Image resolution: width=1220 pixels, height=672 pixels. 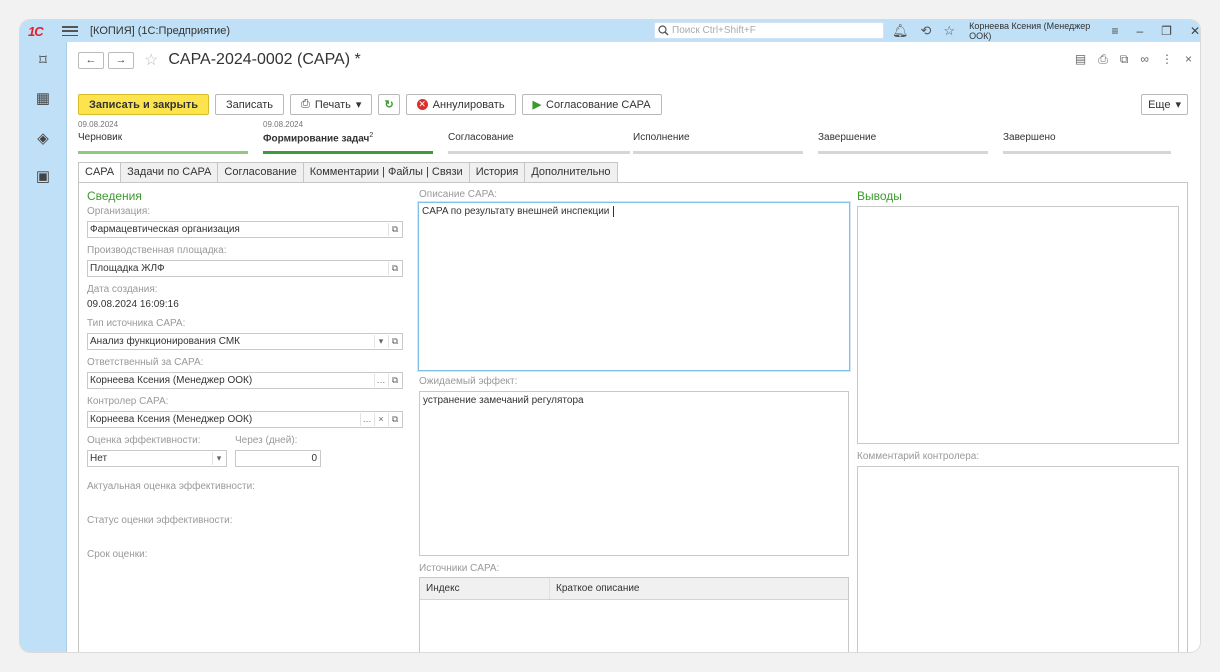 What do you see at coordinates (245, 229) in the screenshot?
I see `org-field: Фармацевтическая организация ⧉` at bounding box center [245, 229].